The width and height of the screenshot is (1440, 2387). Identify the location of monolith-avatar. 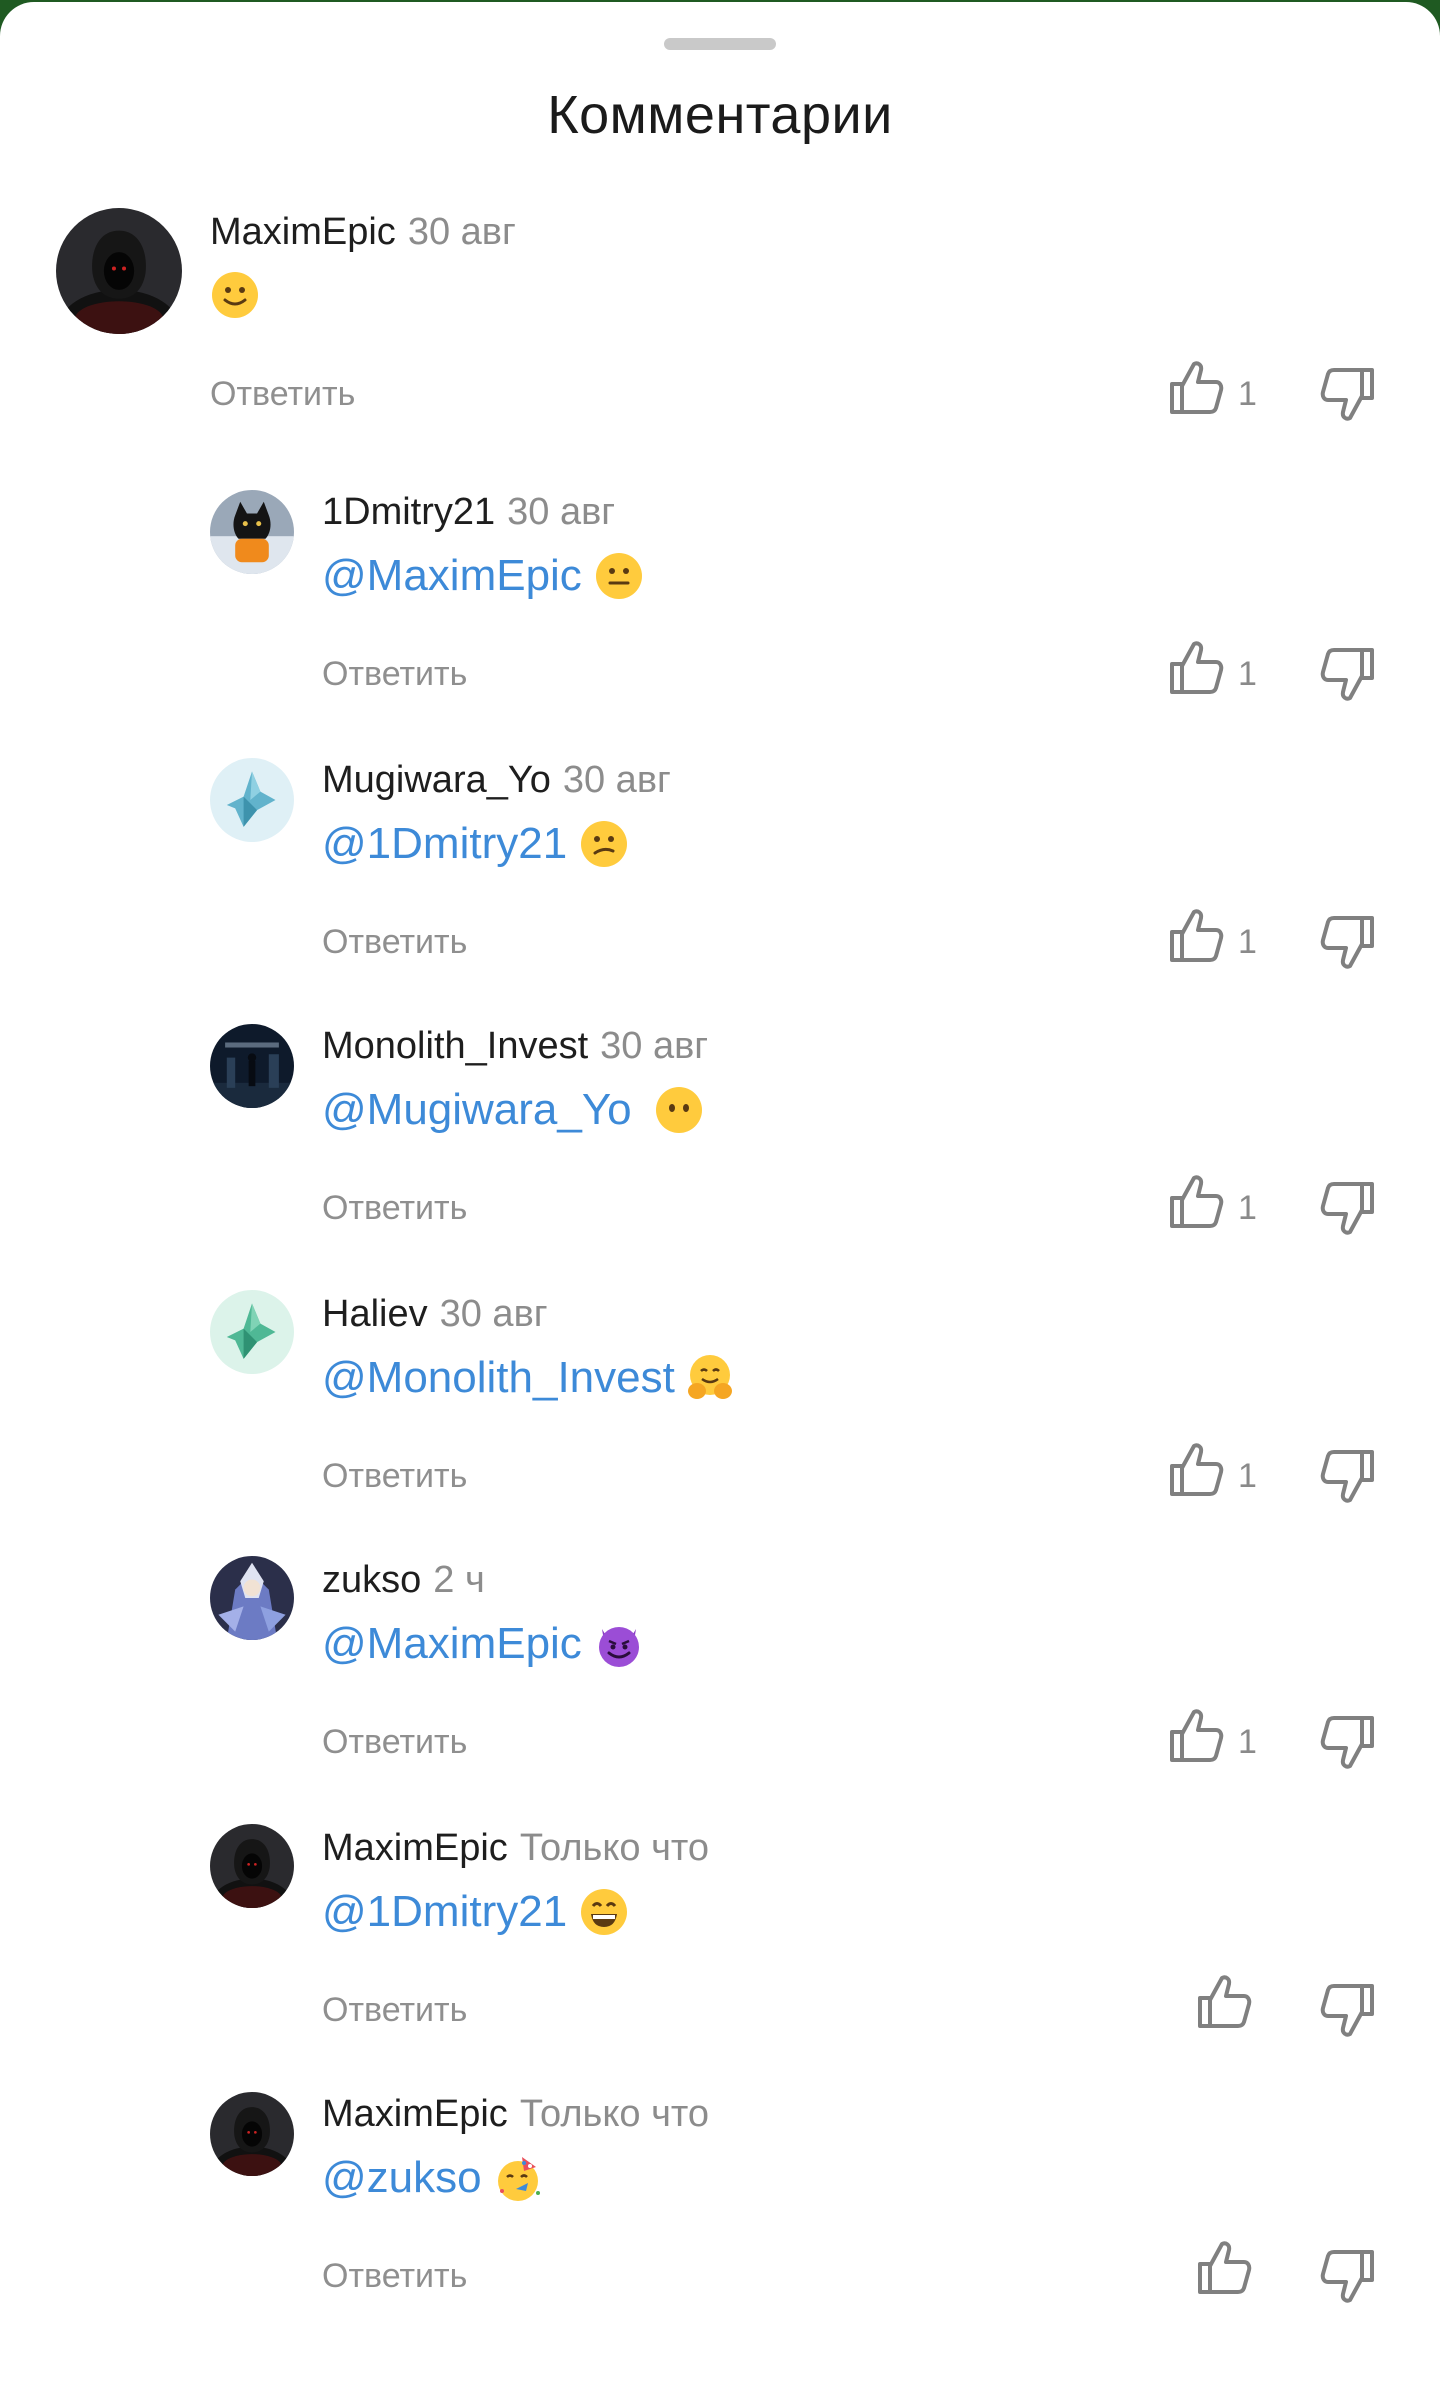
(252, 1066).